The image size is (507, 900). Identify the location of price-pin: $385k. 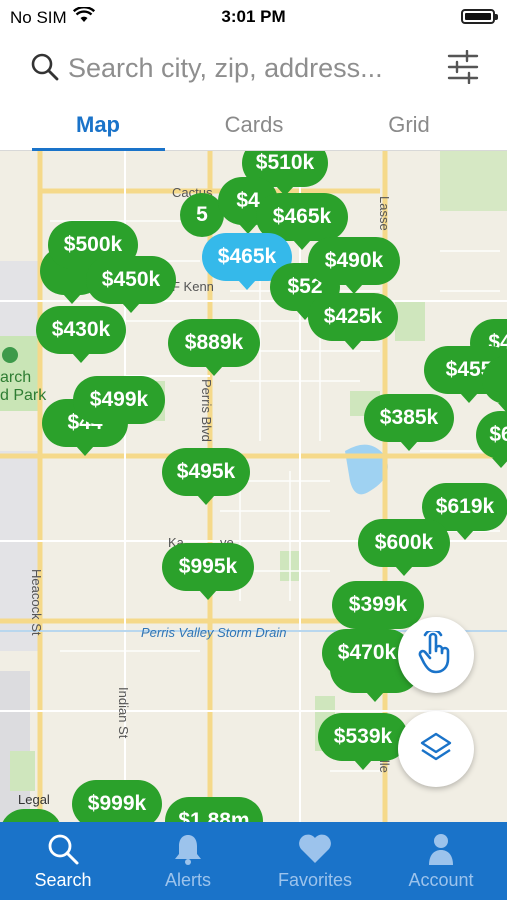
(409, 422).